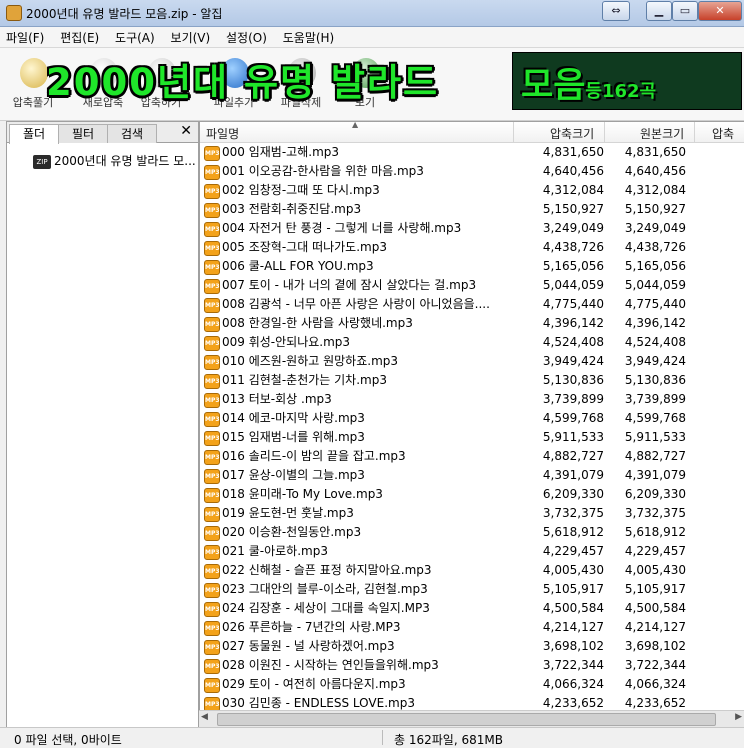  Describe the element at coordinates (573, 380) in the screenshot. I see `packed-size: 5,130,836` at that location.